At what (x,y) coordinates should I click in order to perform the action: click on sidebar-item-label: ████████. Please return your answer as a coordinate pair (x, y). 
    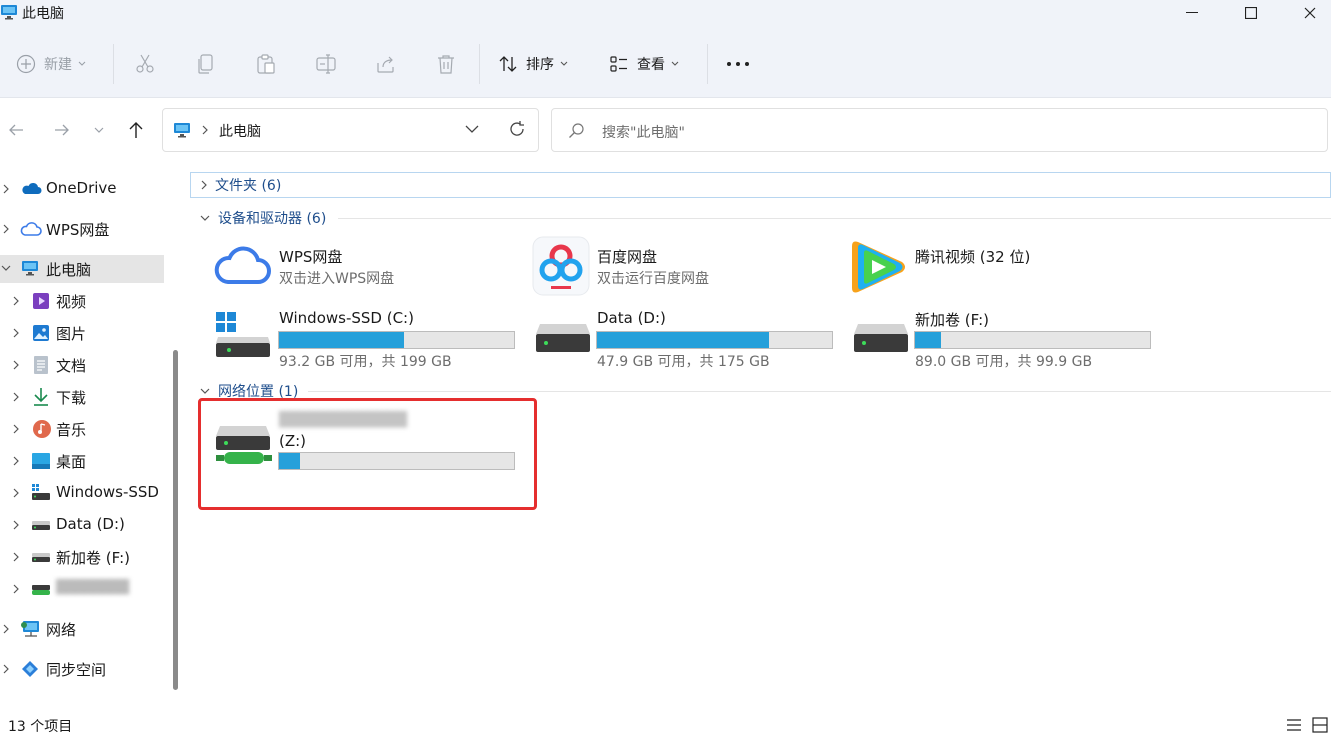
    Looking at the image, I should click on (92, 587).